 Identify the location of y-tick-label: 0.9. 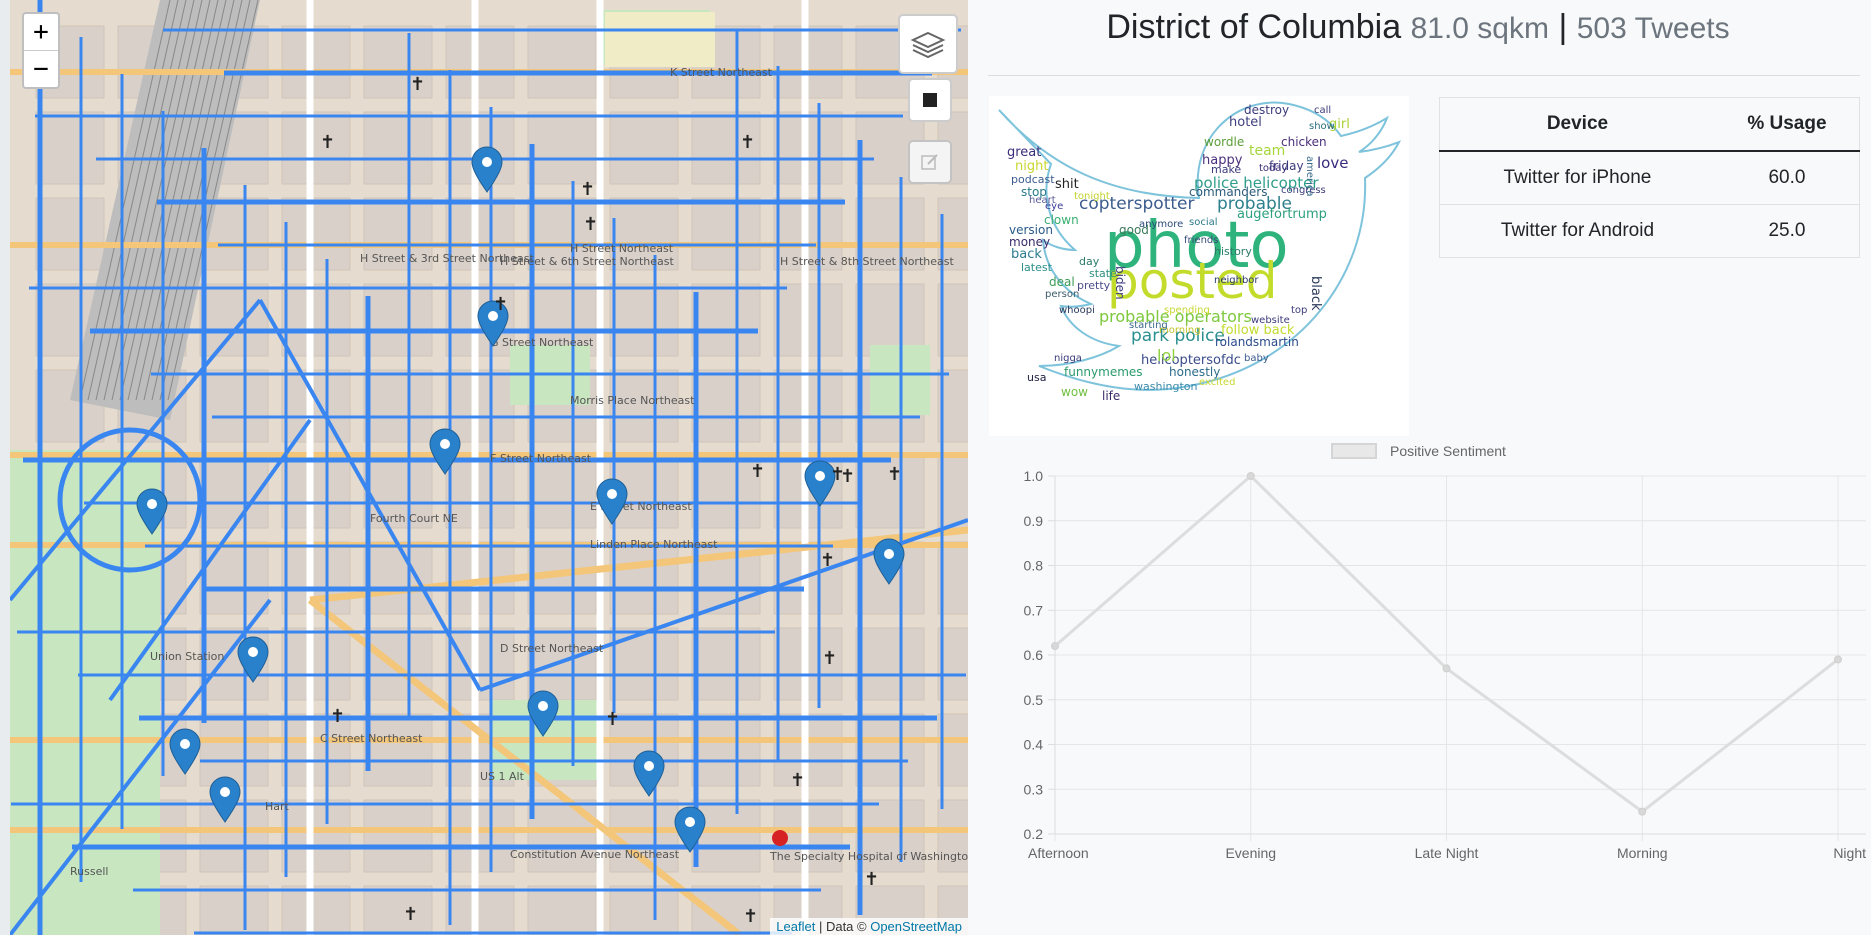
(1034, 521).